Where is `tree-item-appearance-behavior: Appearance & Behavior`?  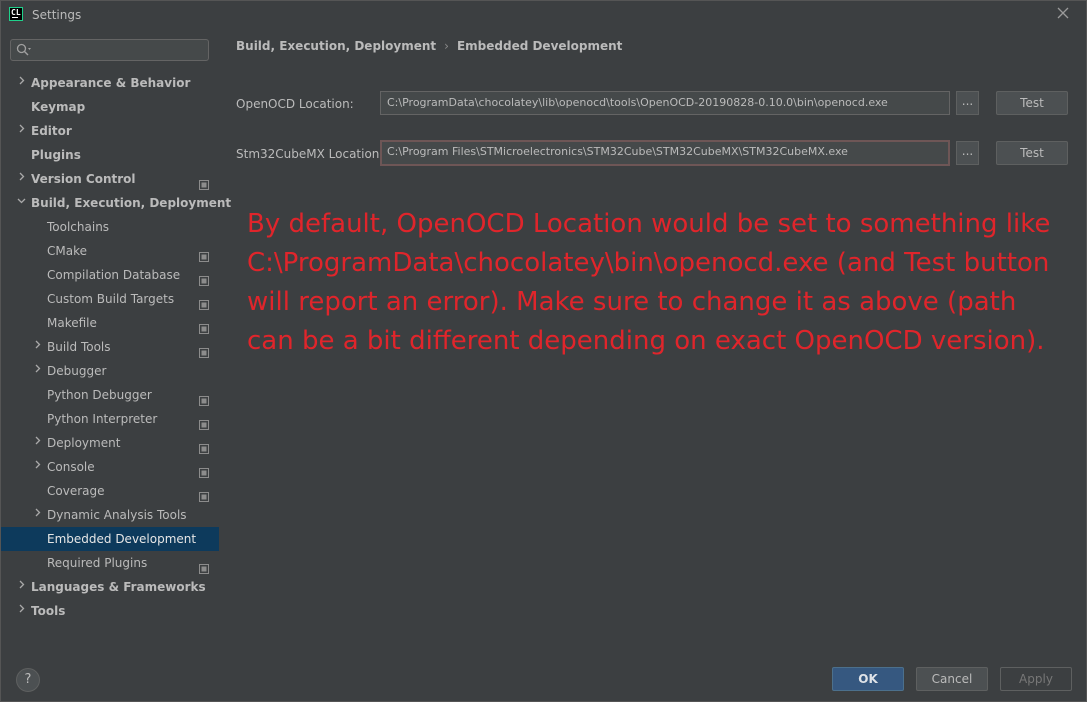
tree-item-appearance-behavior: Appearance & Behavior is located at coordinates (110, 83).